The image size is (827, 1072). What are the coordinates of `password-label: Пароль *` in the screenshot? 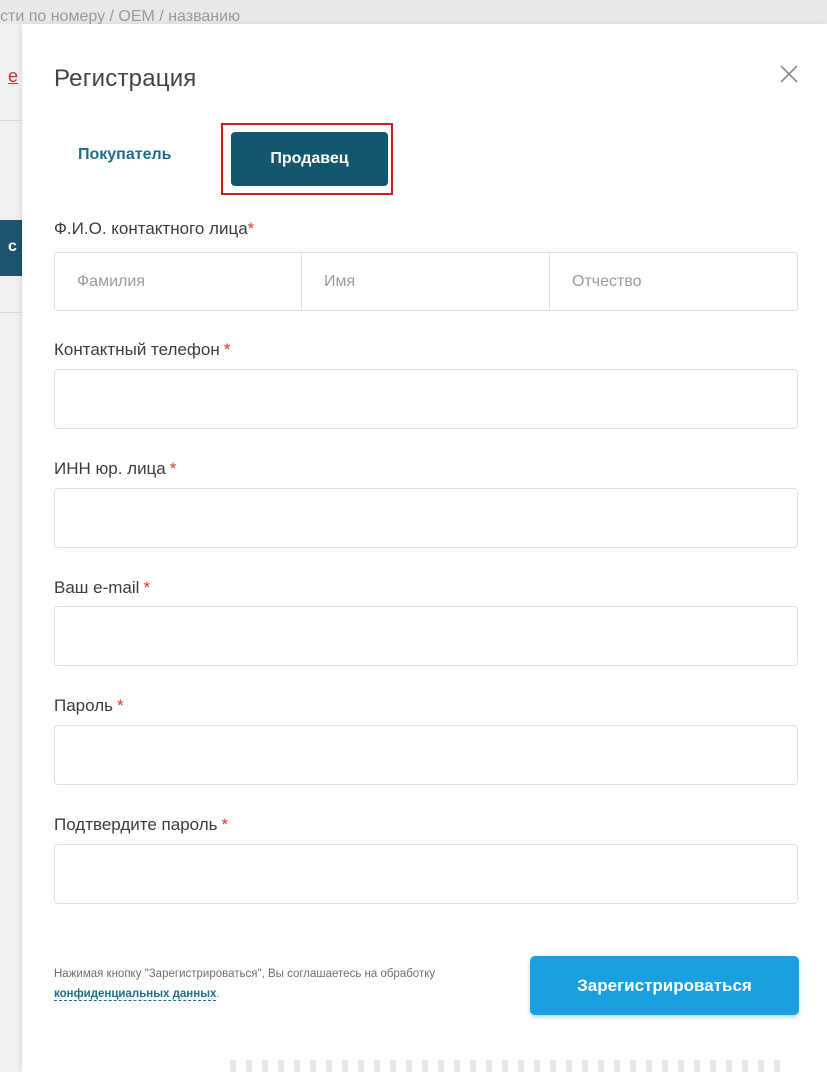 It's located at (89, 706).